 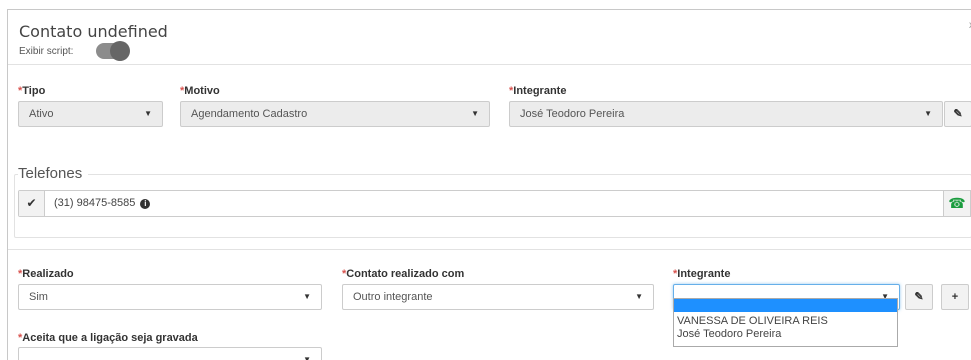 I want to click on plus-icon: +, so click(x=955, y=297).